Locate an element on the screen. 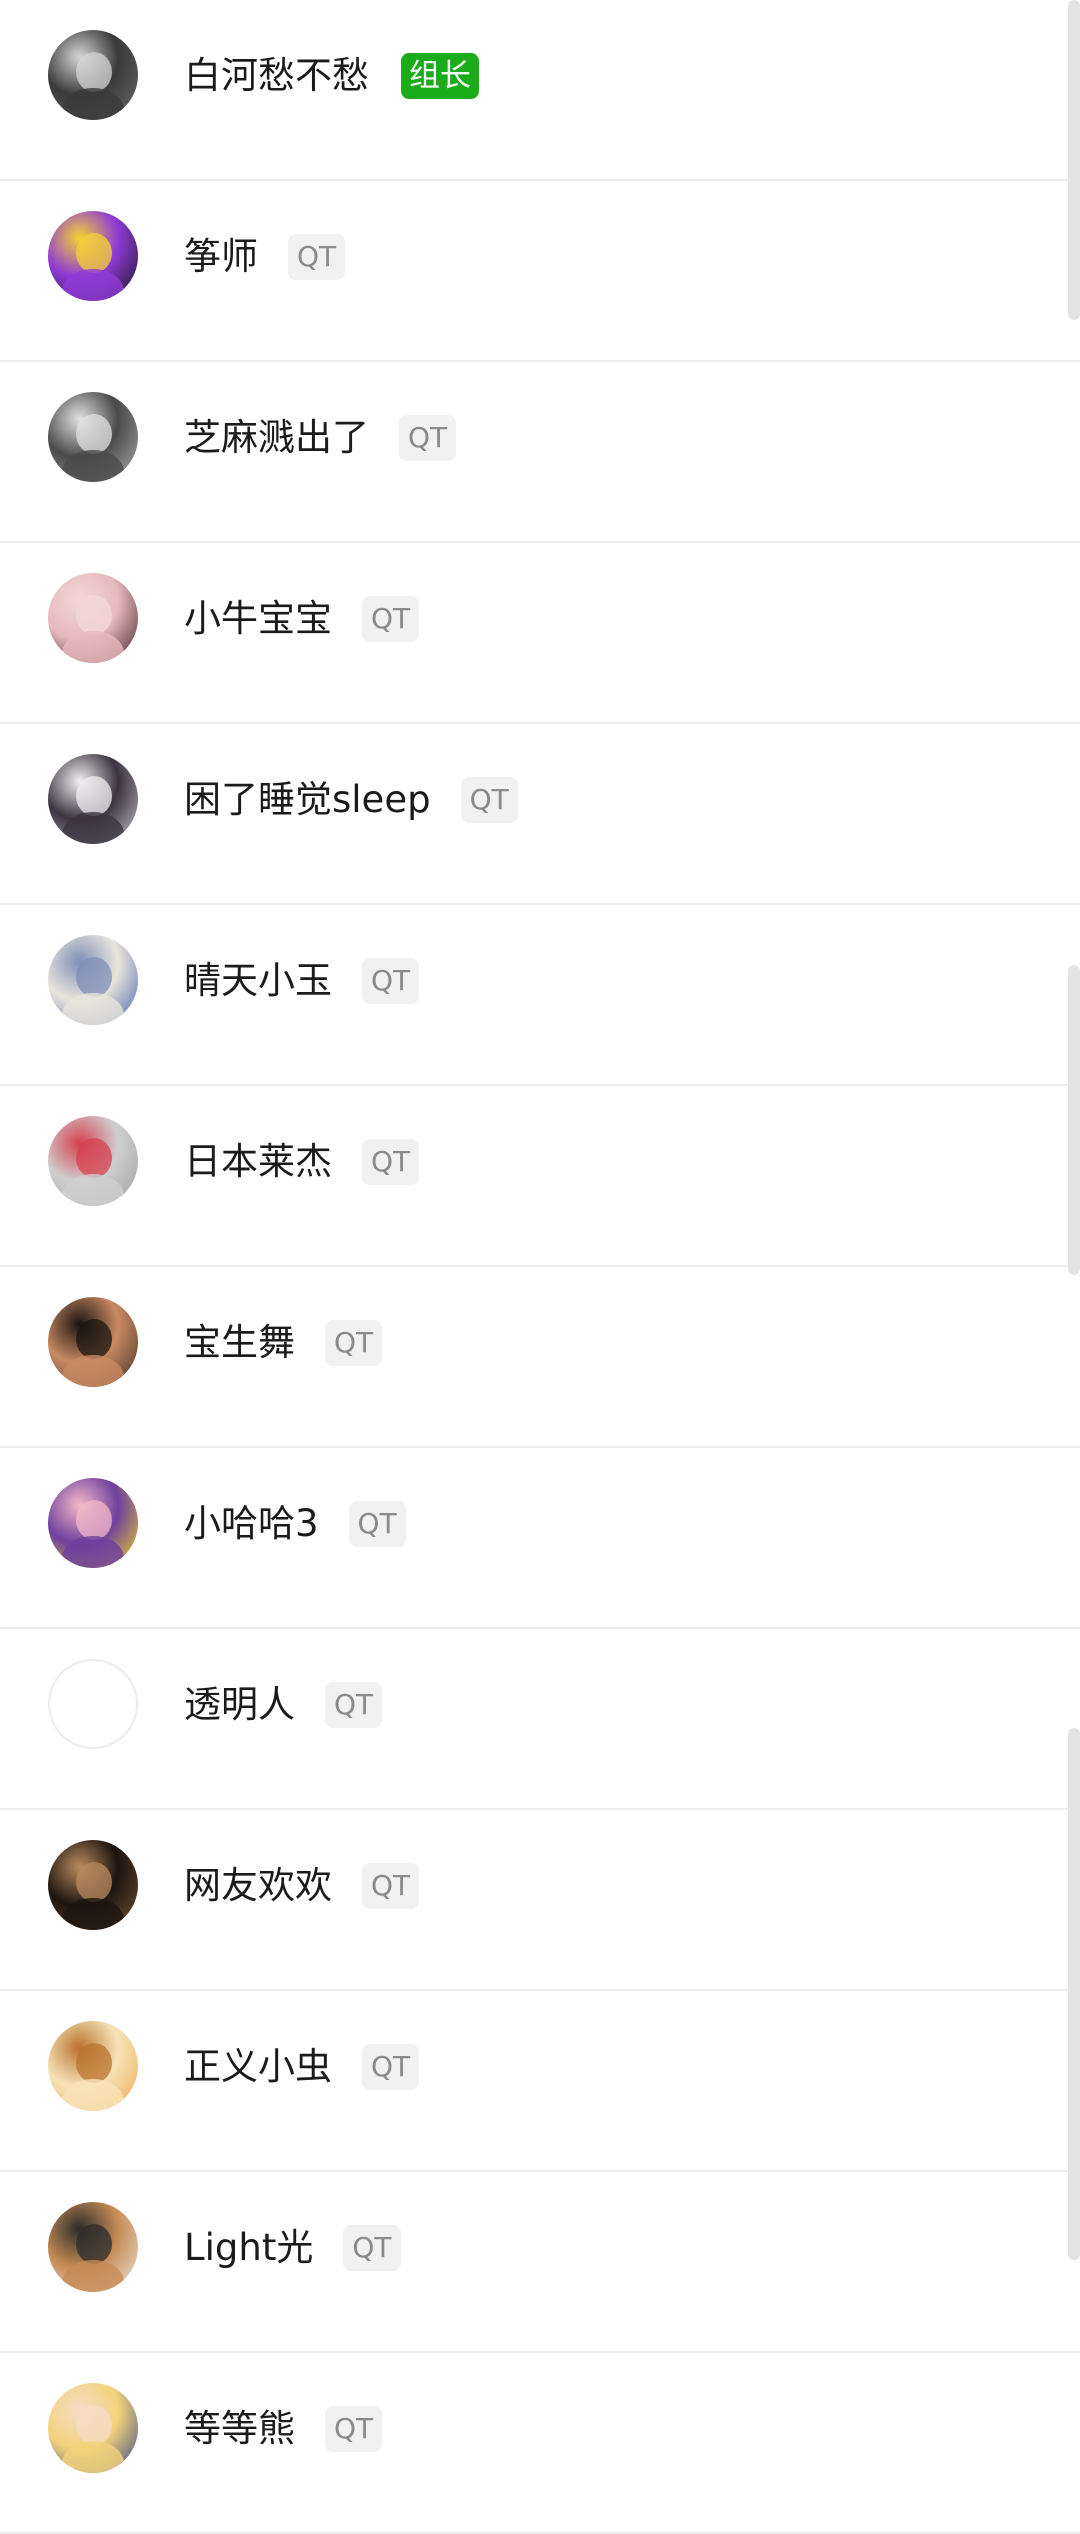 This screenshot has height=2534, width=1080. member-name-line: 宝生舞 QT is located at coordinates (283, 1343).